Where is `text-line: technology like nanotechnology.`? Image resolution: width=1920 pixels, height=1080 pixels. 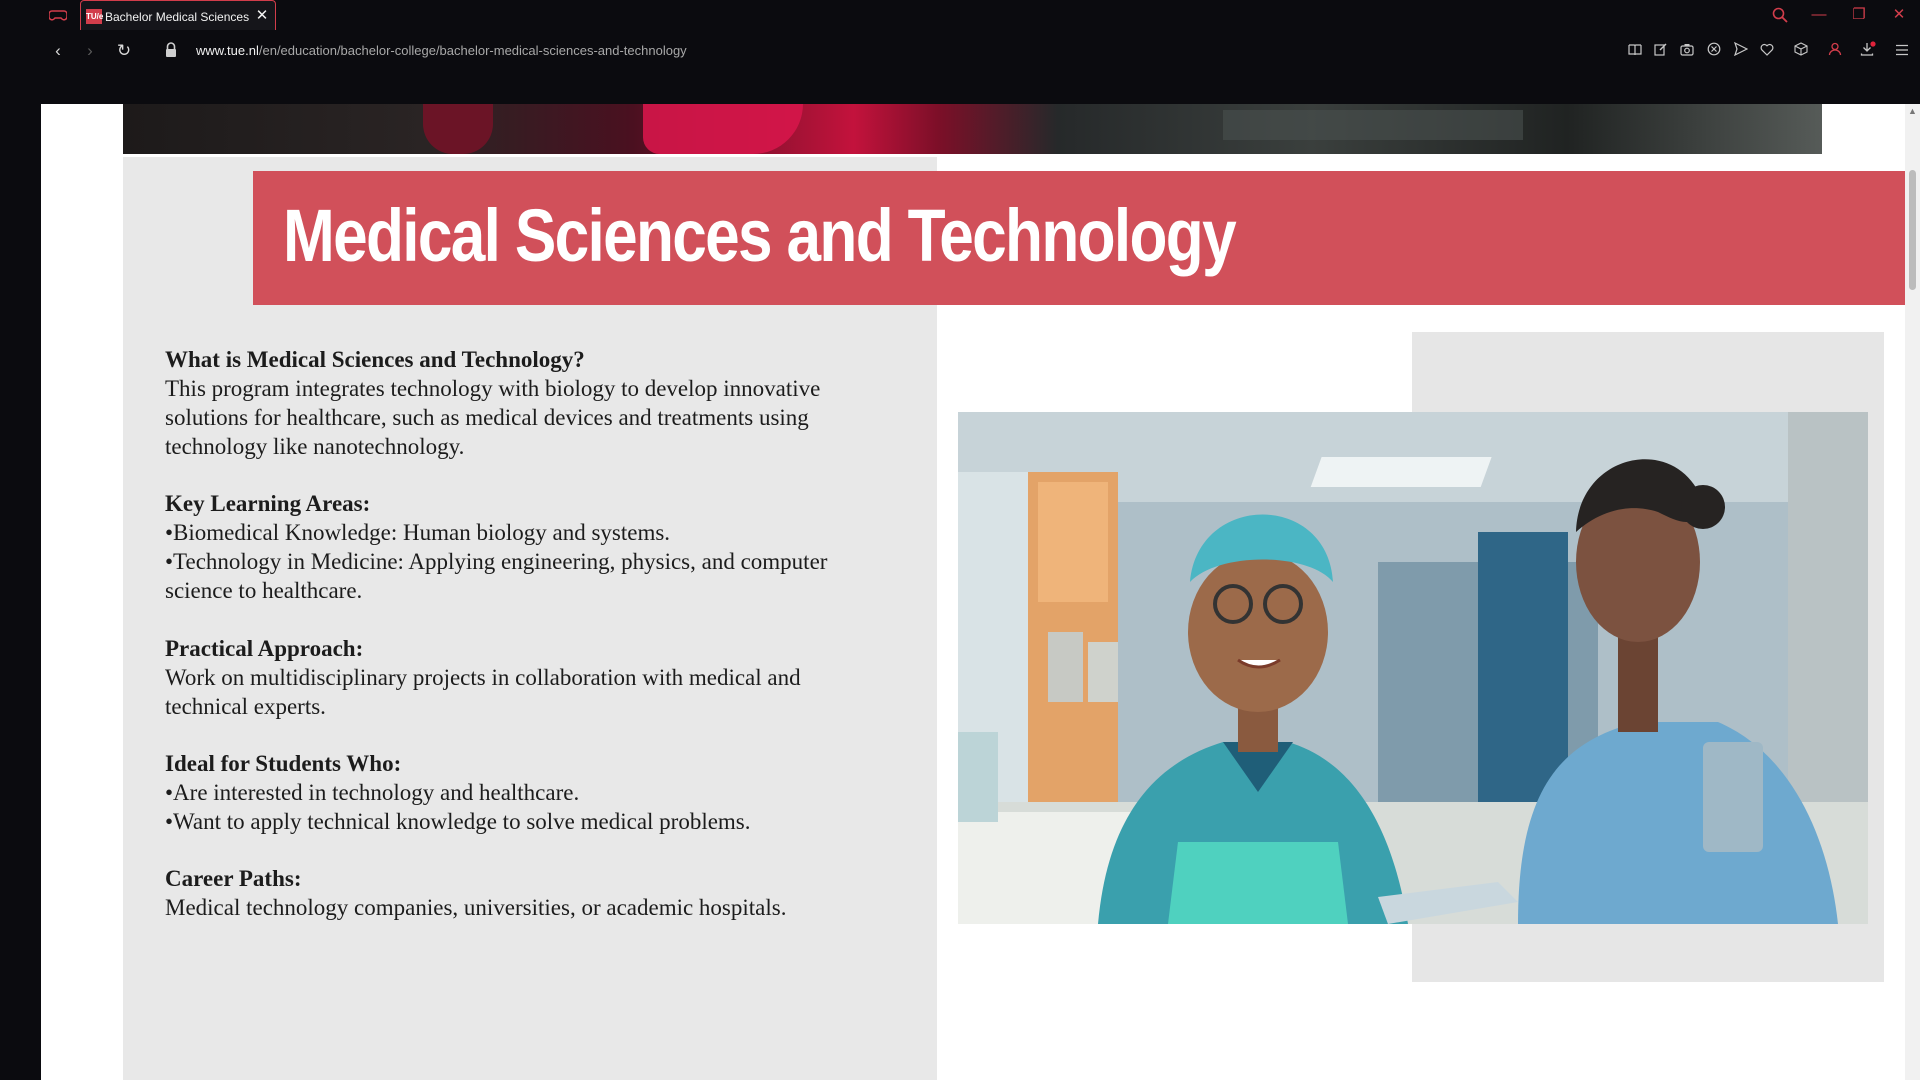
text-line: technology like nanotechnology. is located at coordinates (315, 446).